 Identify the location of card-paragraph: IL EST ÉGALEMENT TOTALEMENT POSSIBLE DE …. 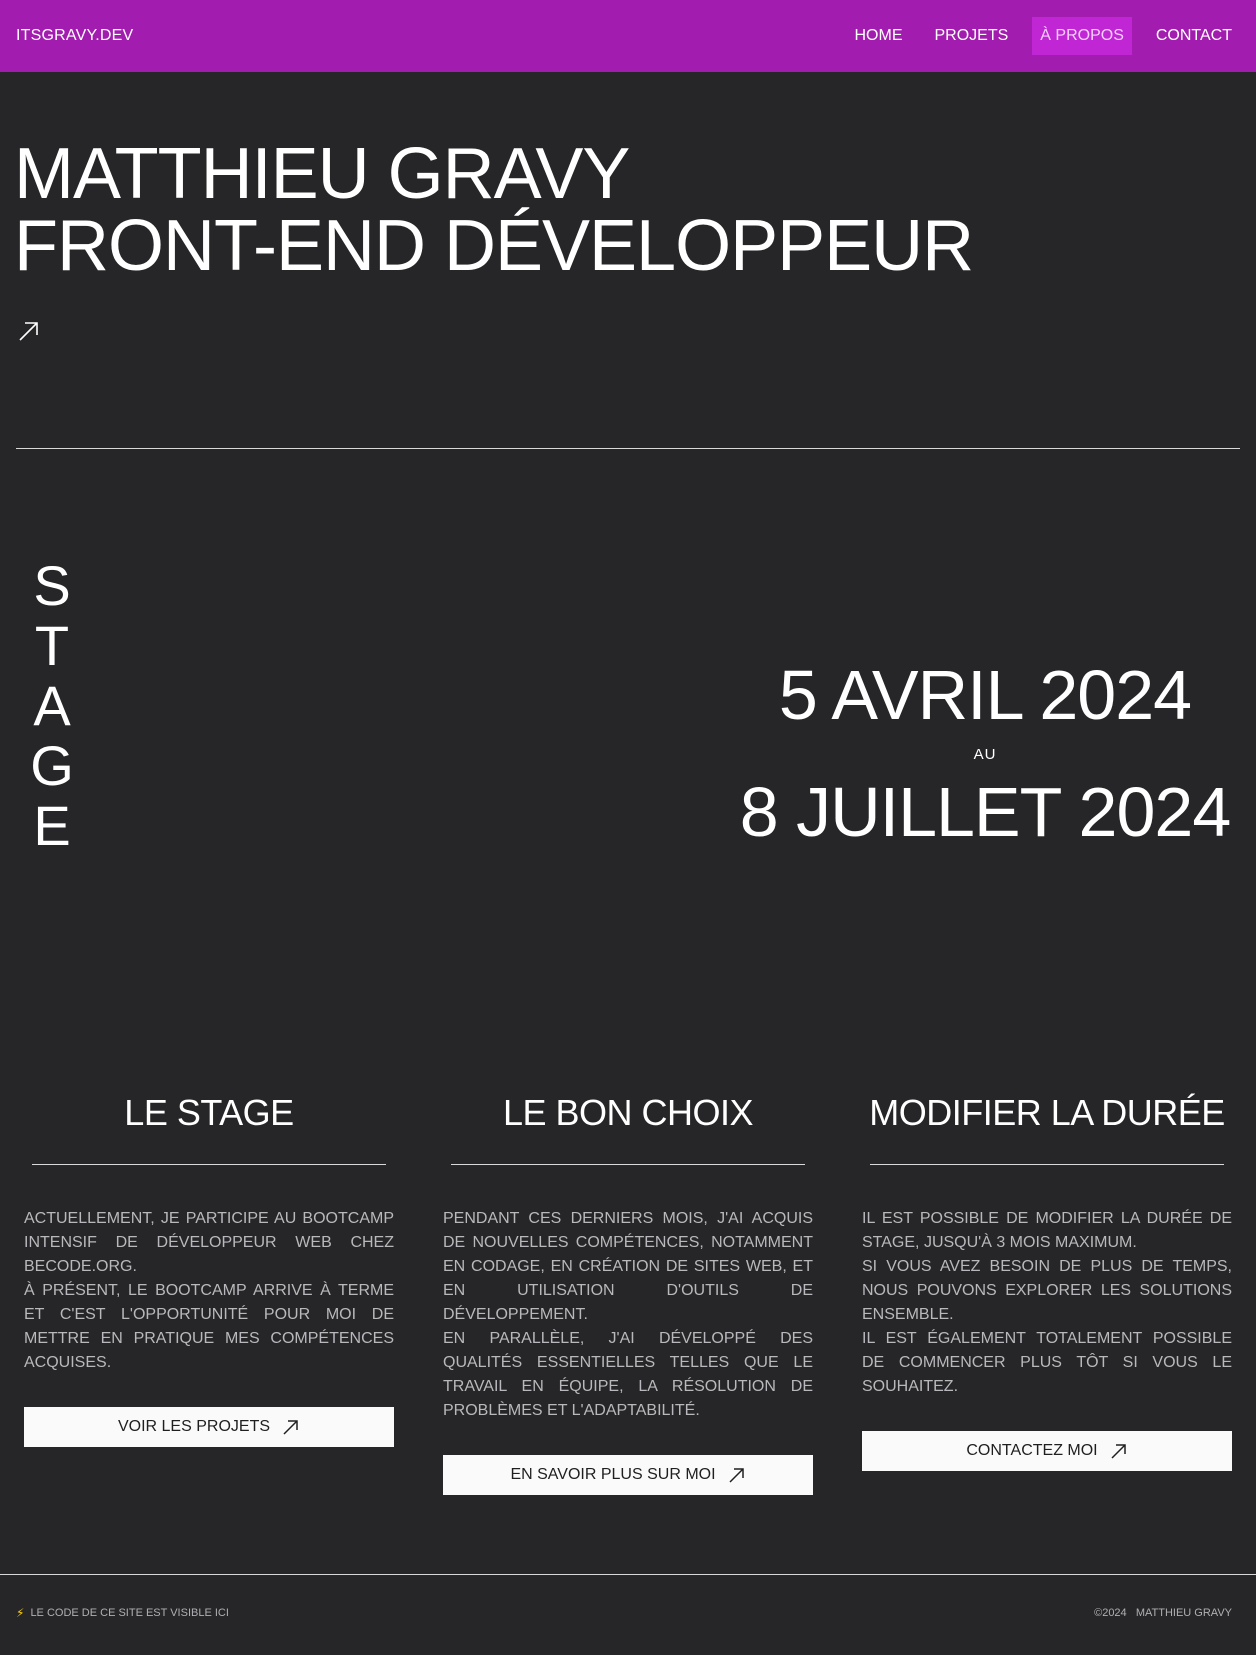
(1047, 1362).